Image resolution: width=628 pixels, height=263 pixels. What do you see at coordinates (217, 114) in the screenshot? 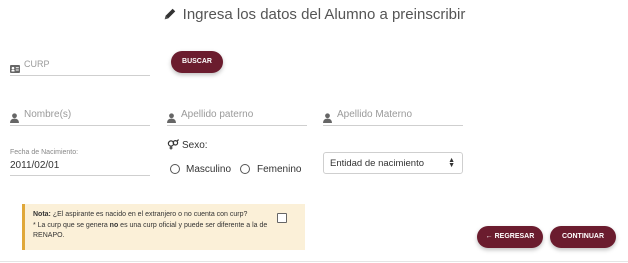
I see `apellido-paterno-placeholder: Apellido paterno` at bounding box center [217, 114].